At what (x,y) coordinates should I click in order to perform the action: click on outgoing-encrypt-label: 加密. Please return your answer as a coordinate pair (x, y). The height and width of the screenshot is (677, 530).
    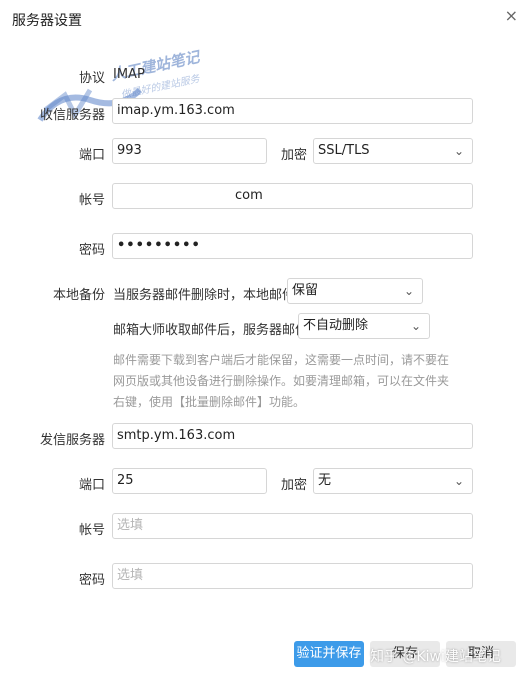
    Looking at the image, I should click on (294, 485).